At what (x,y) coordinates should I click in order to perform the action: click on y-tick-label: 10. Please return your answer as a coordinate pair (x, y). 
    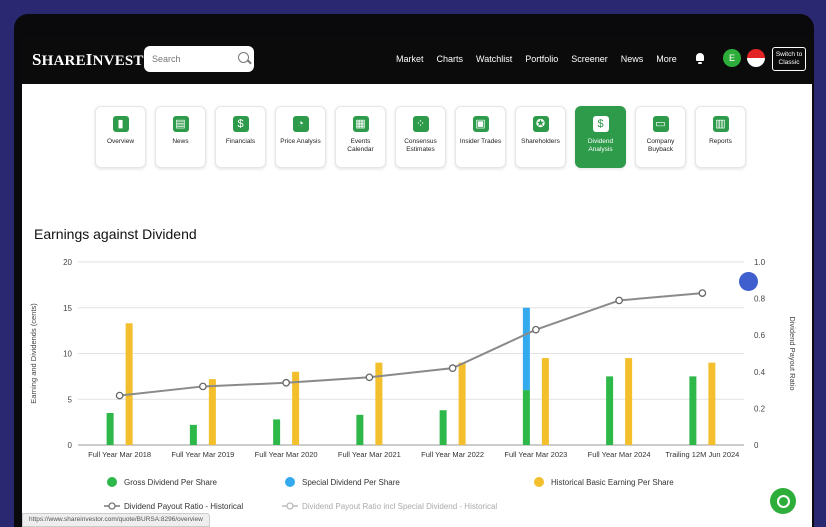
    Looking at the image, I should click on (67, 354).